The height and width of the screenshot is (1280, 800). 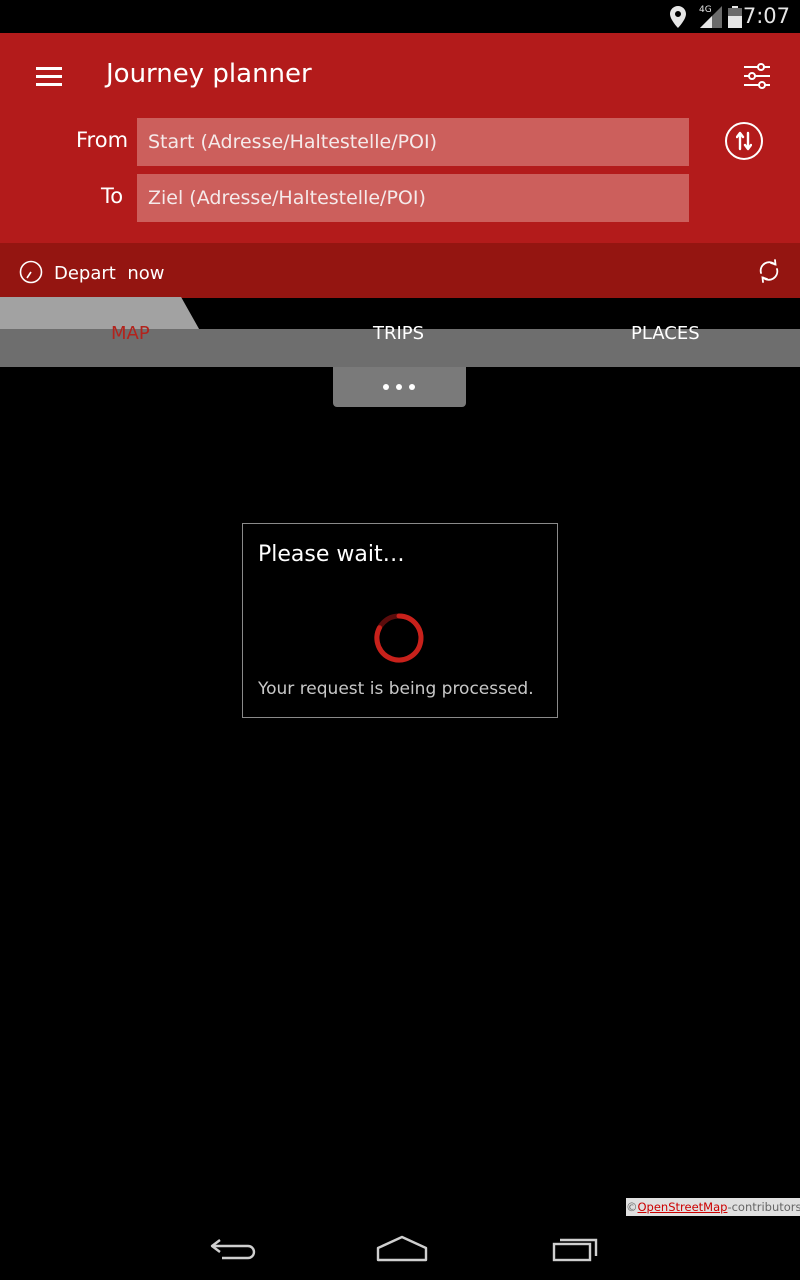 I want to click on tab-trips: TRIPS, so click(x=367, y=332).